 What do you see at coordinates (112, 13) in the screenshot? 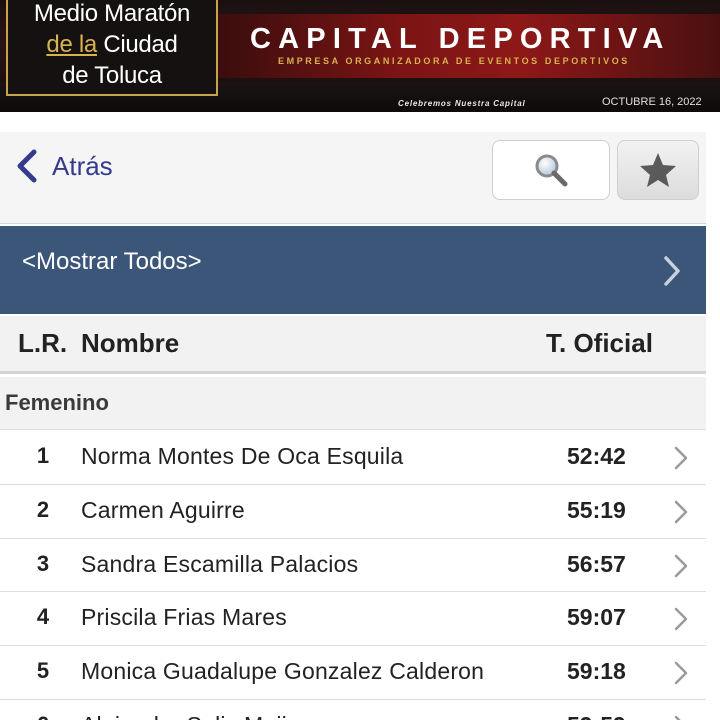
I see `logo-line-1: Medio Maratón` at bounding box center [112, 13].